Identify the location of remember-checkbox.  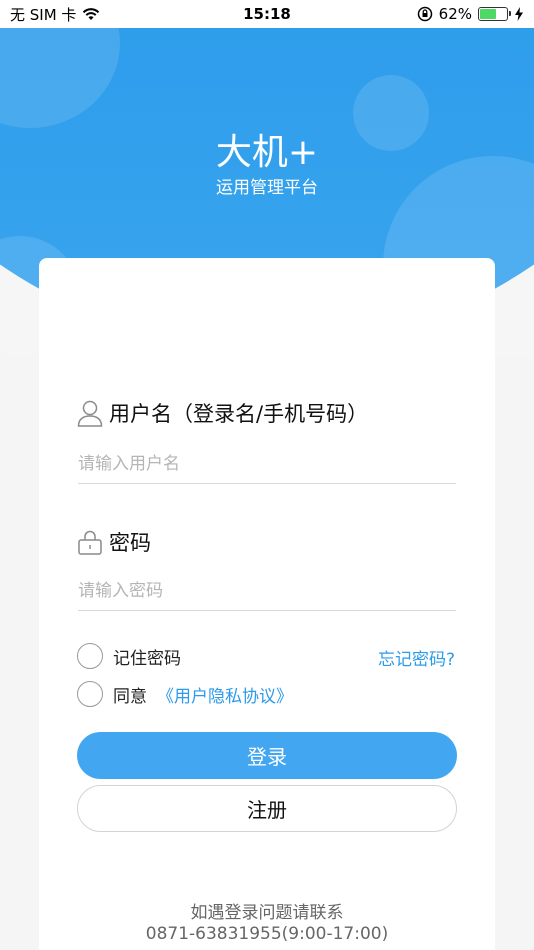
(90, 656).